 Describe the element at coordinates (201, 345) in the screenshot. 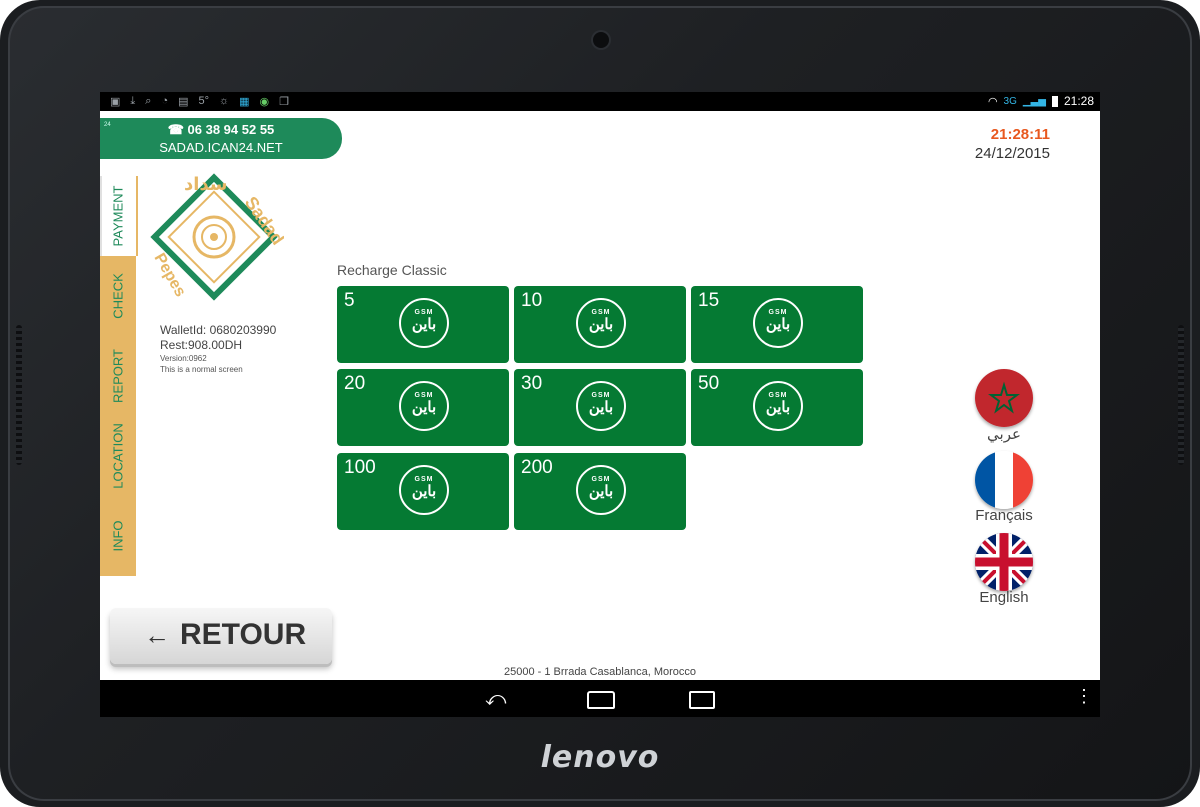

I see `wallet-rest: Rest:908.00DH` at that location.